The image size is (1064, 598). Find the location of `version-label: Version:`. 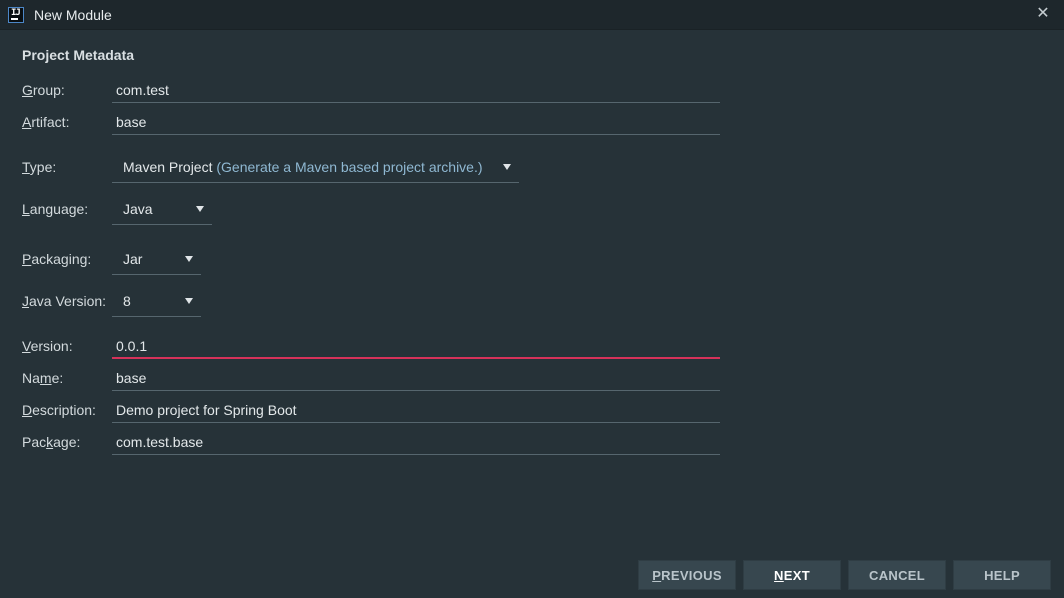

version-label: Version: is located at coordinates (47, 346).